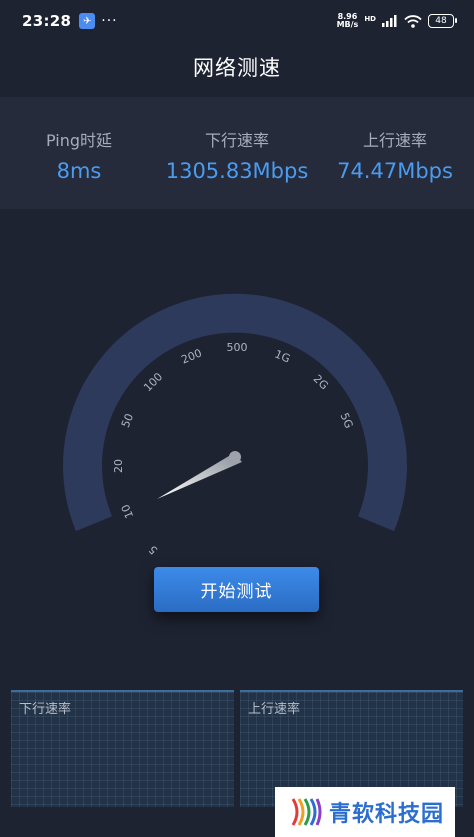 This screenshot has width=474, height=837. I want to click on gauge-tick-label: 10, so click(127, 511).